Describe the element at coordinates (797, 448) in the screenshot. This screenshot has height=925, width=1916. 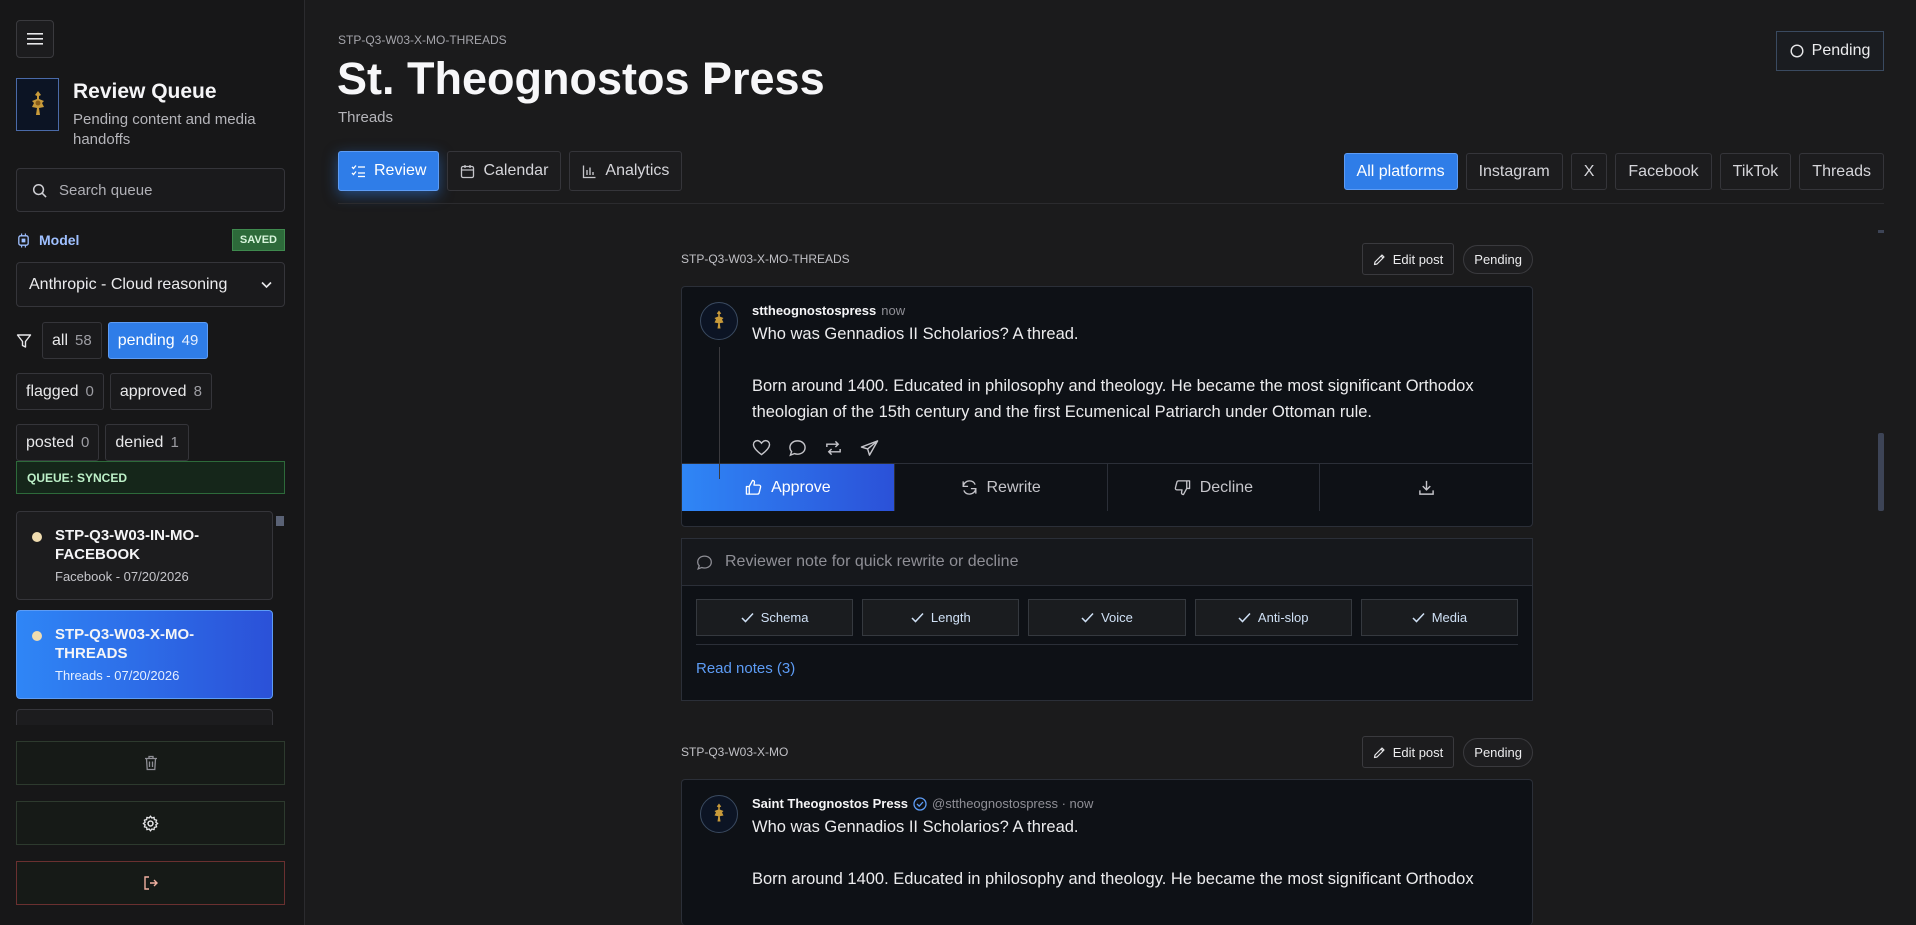
I see `comment-icon` at that location.